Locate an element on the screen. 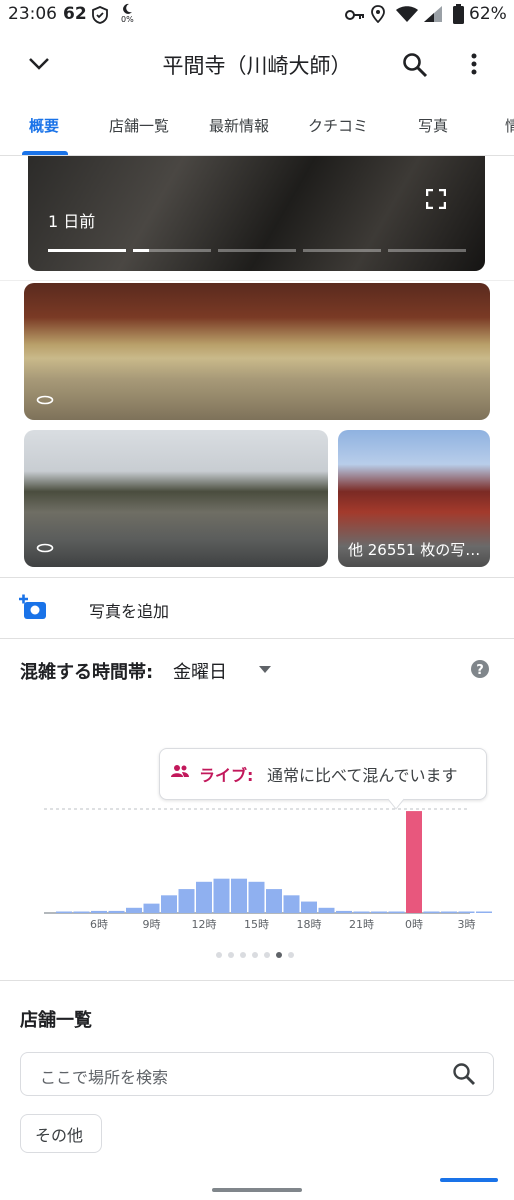 This screenshot has height=1200, width=514. notification-count: 62 is located at coordinates (75, 14).